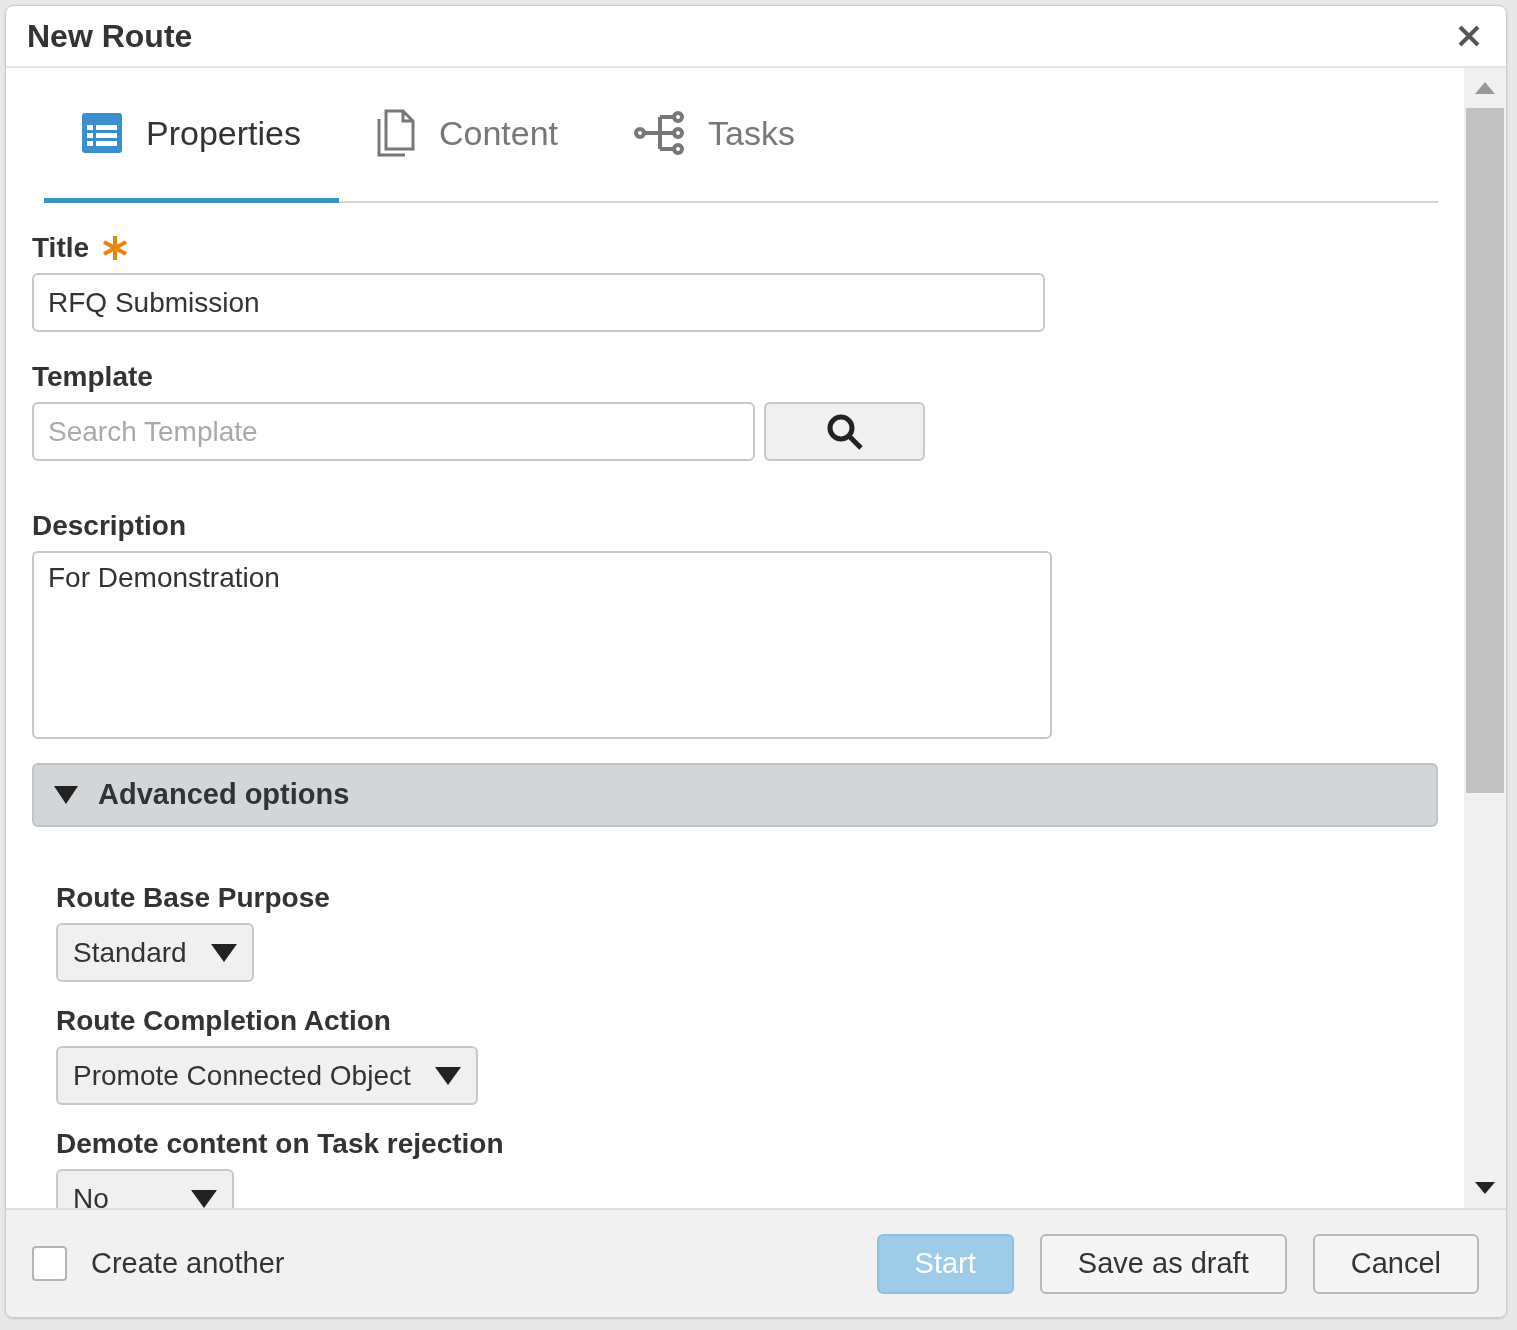 Image resolution: width=1517 pixels, height=1330 pixels. I want to click on footer-button: Cancel, so click(1395, 1263).